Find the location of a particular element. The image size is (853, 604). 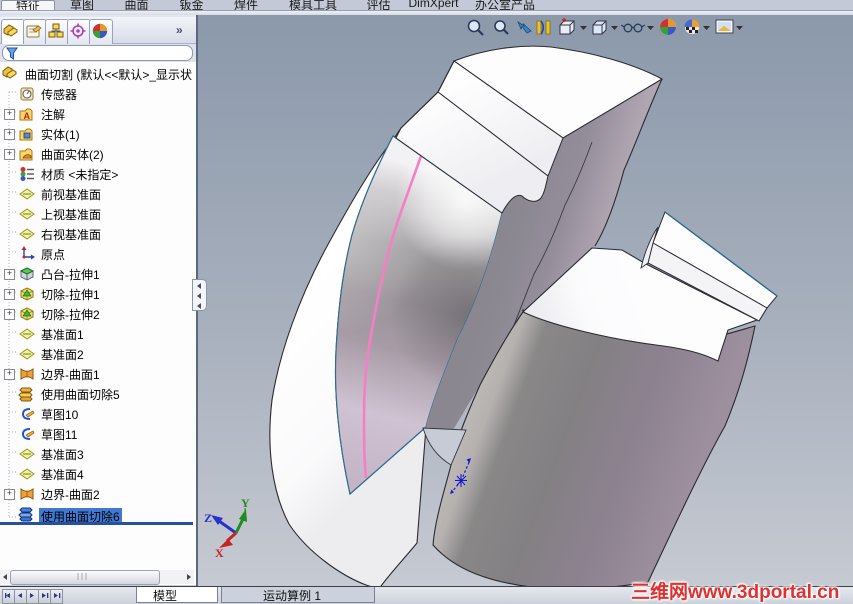

svg-text: Y is located at coordinates (245, 503).